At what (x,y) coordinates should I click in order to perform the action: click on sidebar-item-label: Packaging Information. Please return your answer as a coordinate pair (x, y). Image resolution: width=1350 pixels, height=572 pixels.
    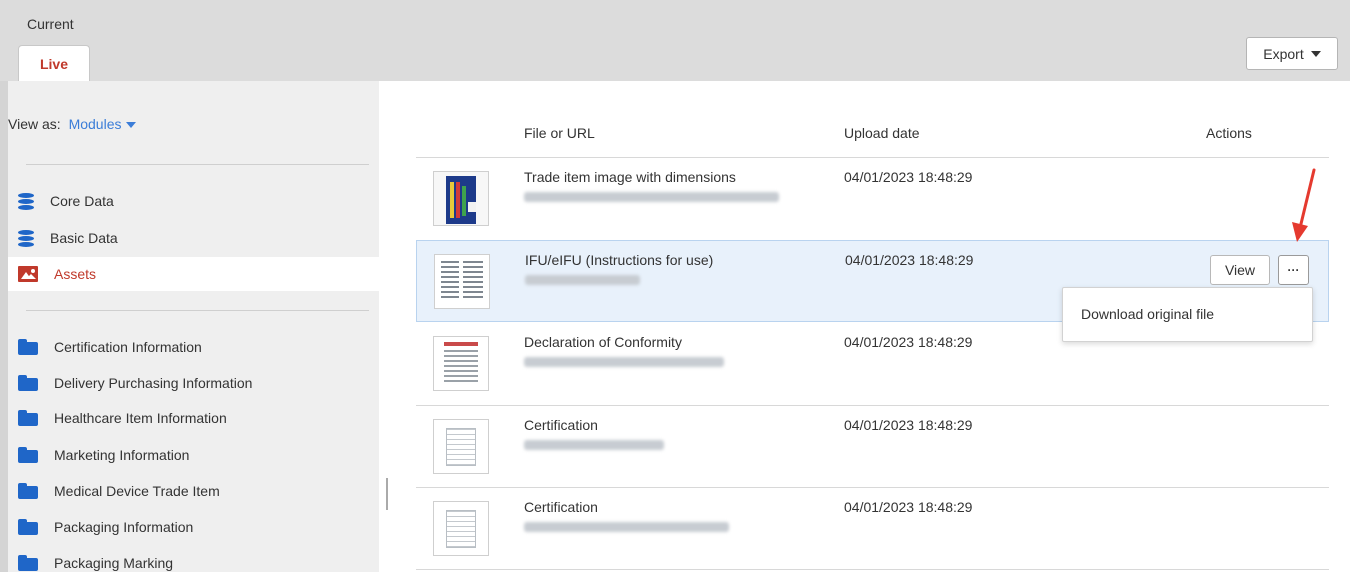
    Looking at the image, I should click on (124, 527).